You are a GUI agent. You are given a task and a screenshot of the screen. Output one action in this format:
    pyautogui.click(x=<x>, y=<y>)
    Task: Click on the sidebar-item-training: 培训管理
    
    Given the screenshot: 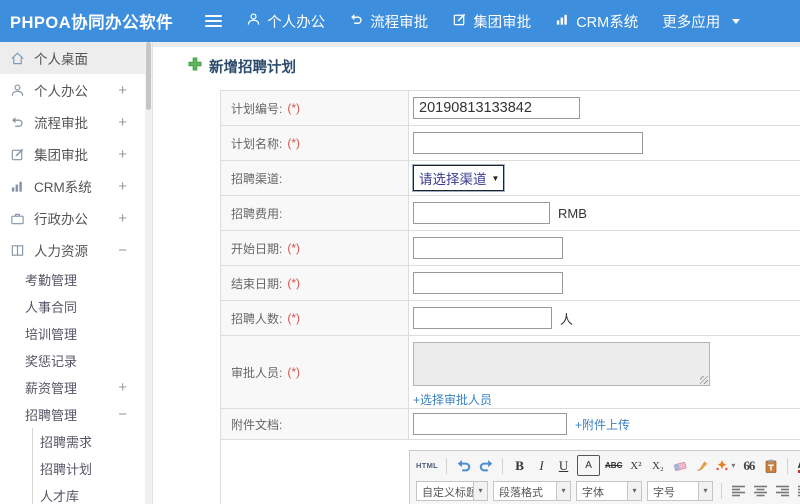 What is the action you would take?
    pyautogui.click(x=72, y=333)
    